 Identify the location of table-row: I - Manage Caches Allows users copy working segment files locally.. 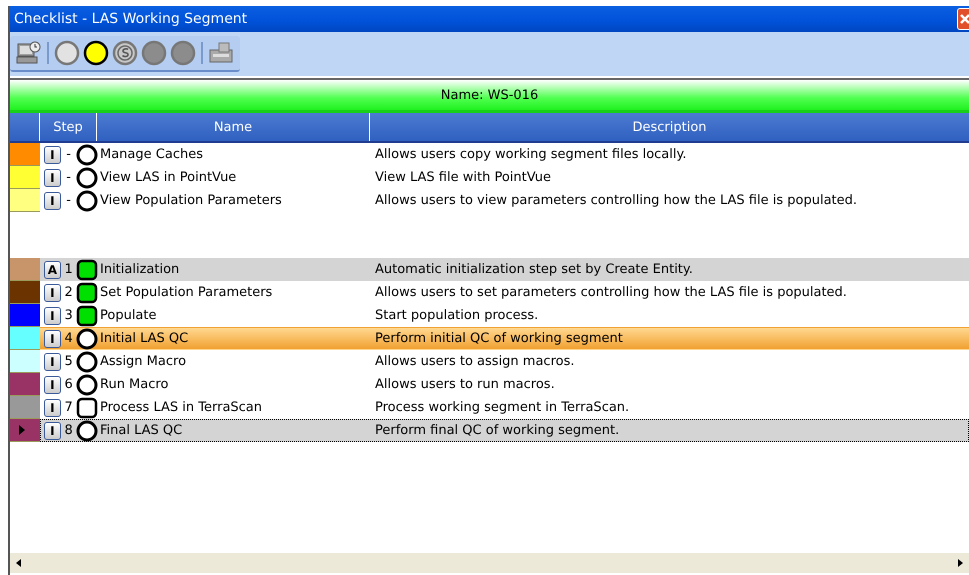
(504, 154).